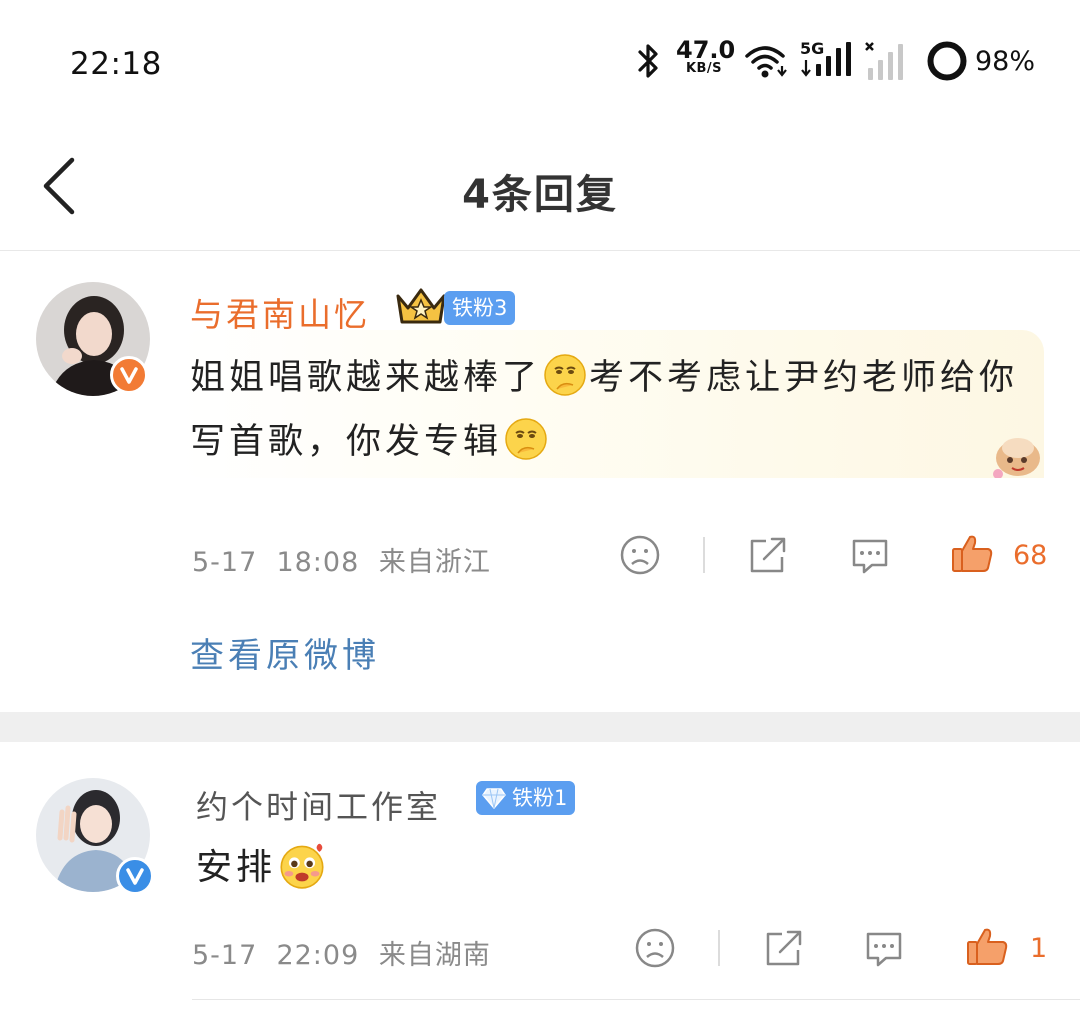 The height and width of the screenshot is (1012, 1080). Describe the element at coordinates (494, 798) in the screenshot. I see `diamond-icon` at that location.